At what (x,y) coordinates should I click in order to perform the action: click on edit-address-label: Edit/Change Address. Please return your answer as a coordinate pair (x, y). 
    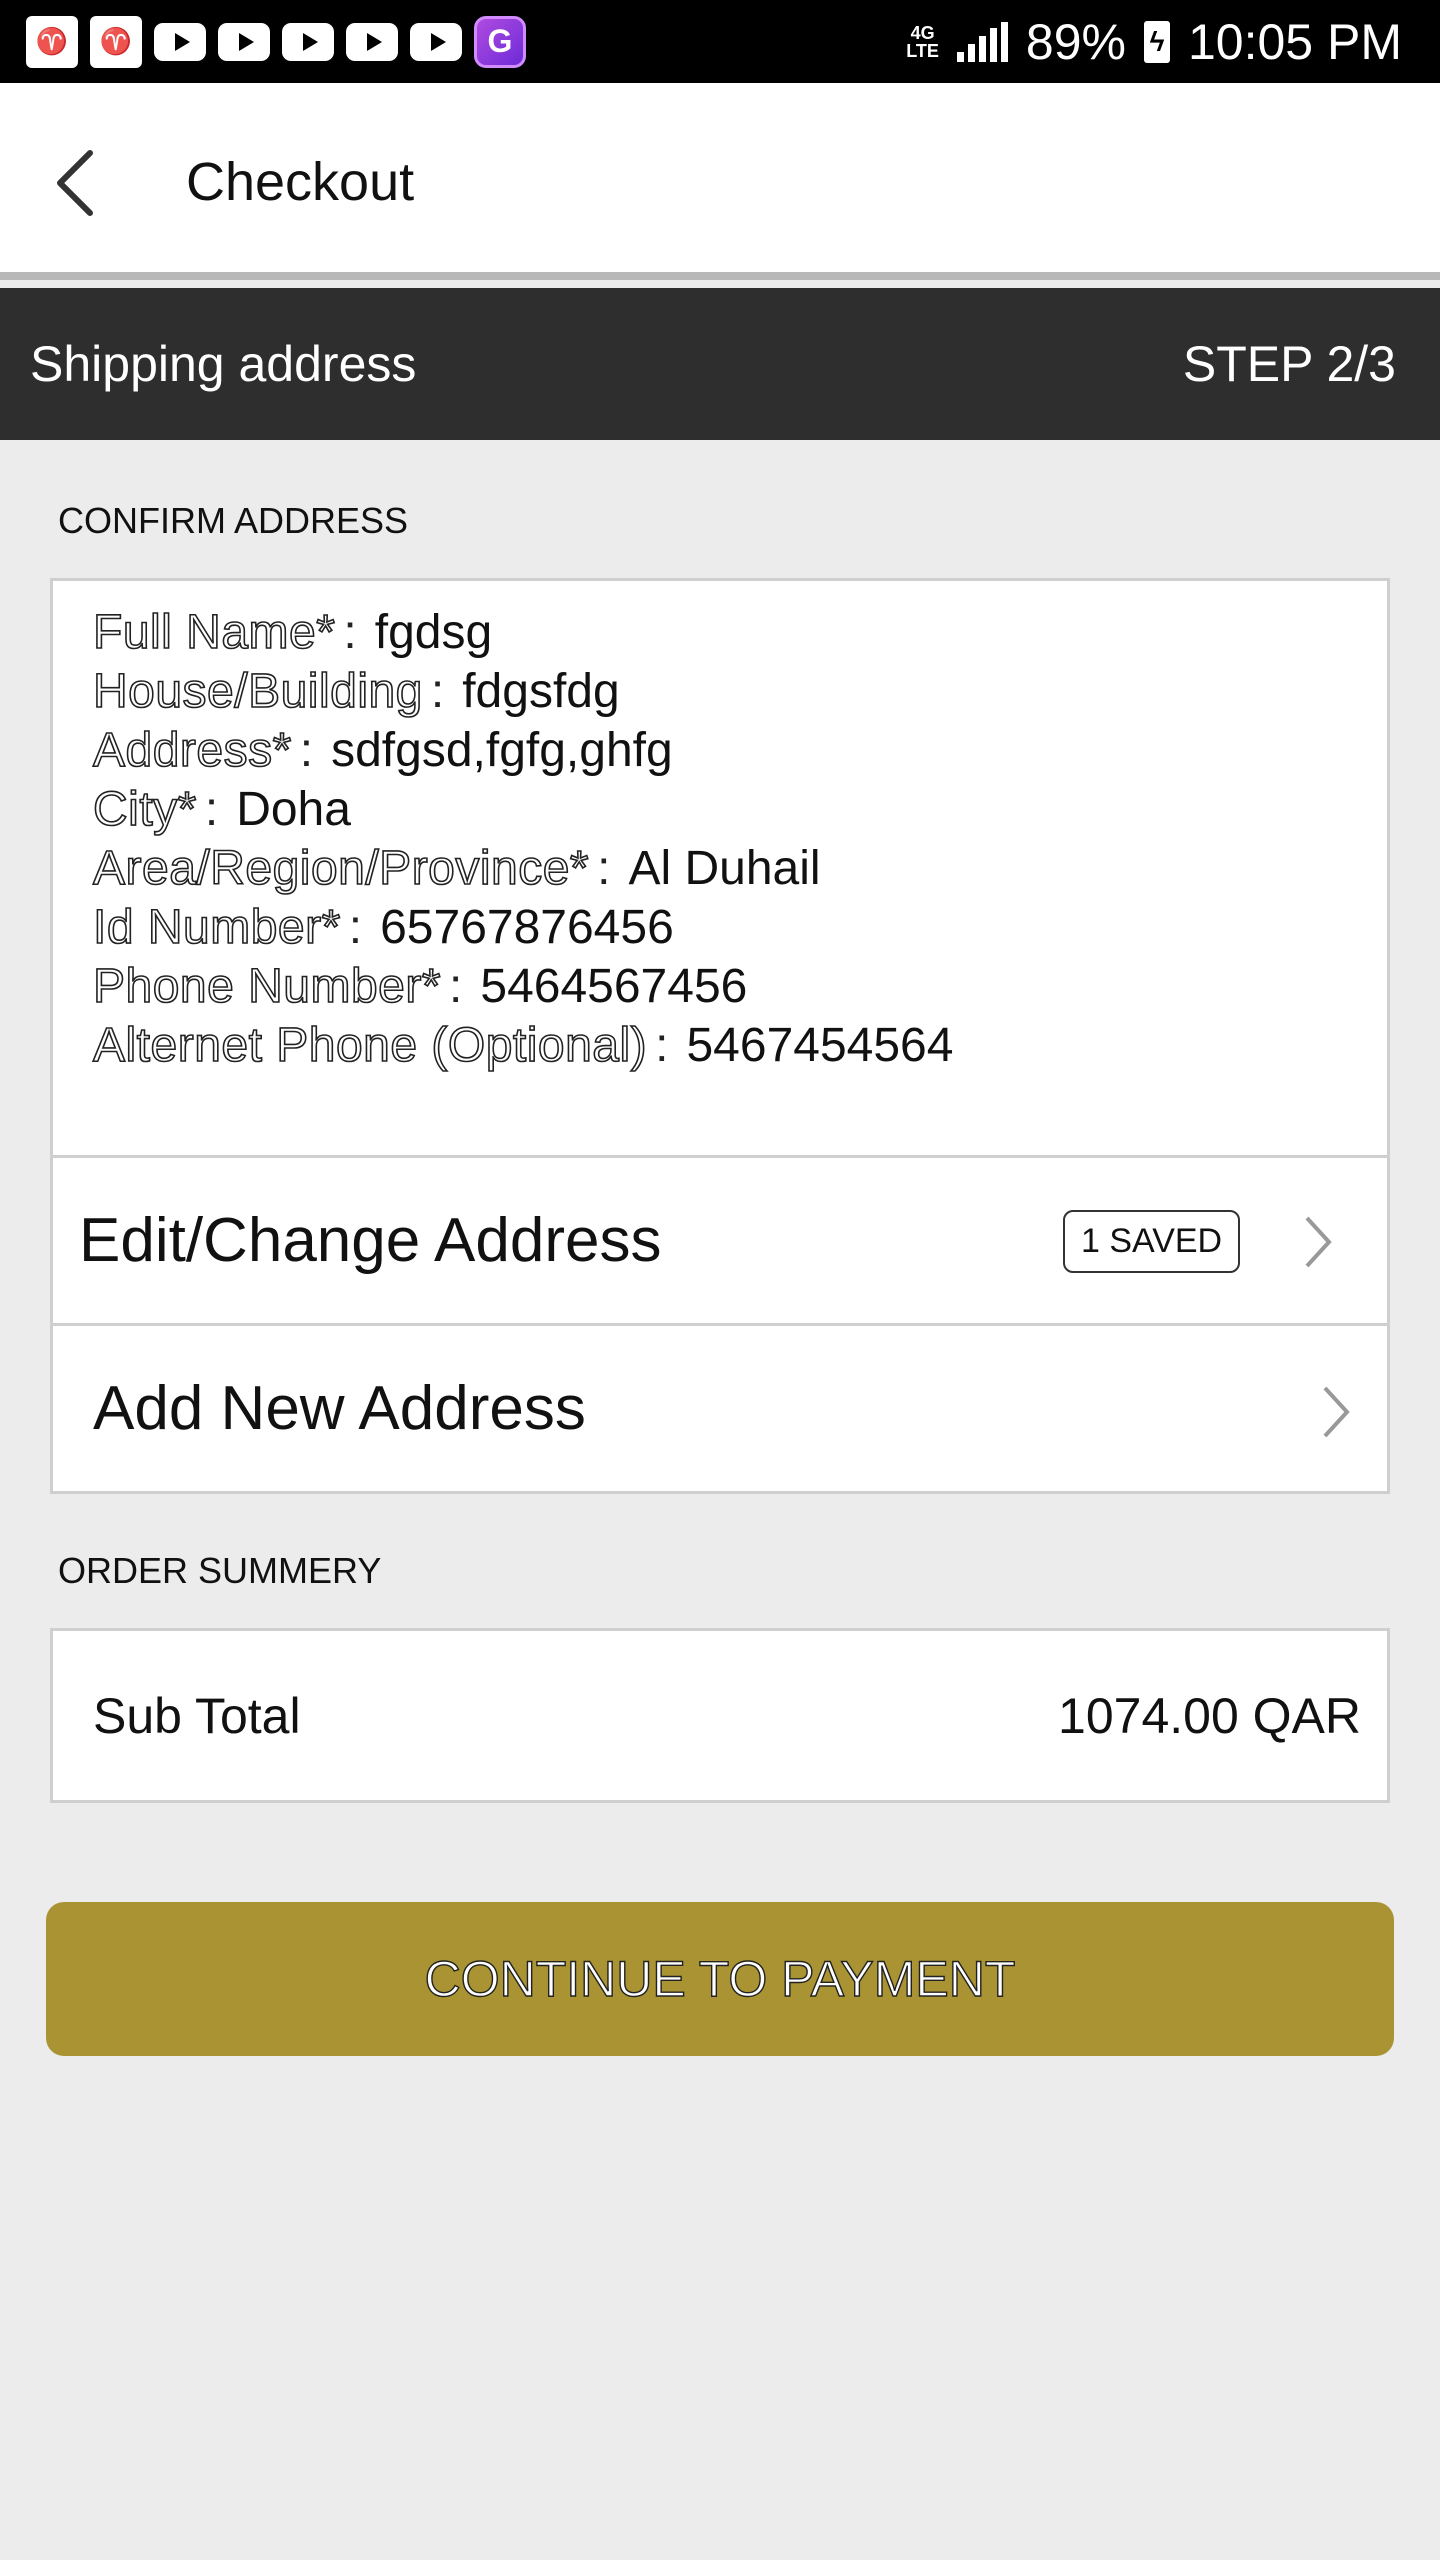
    Looking at the image, I should click on (370, 1240).